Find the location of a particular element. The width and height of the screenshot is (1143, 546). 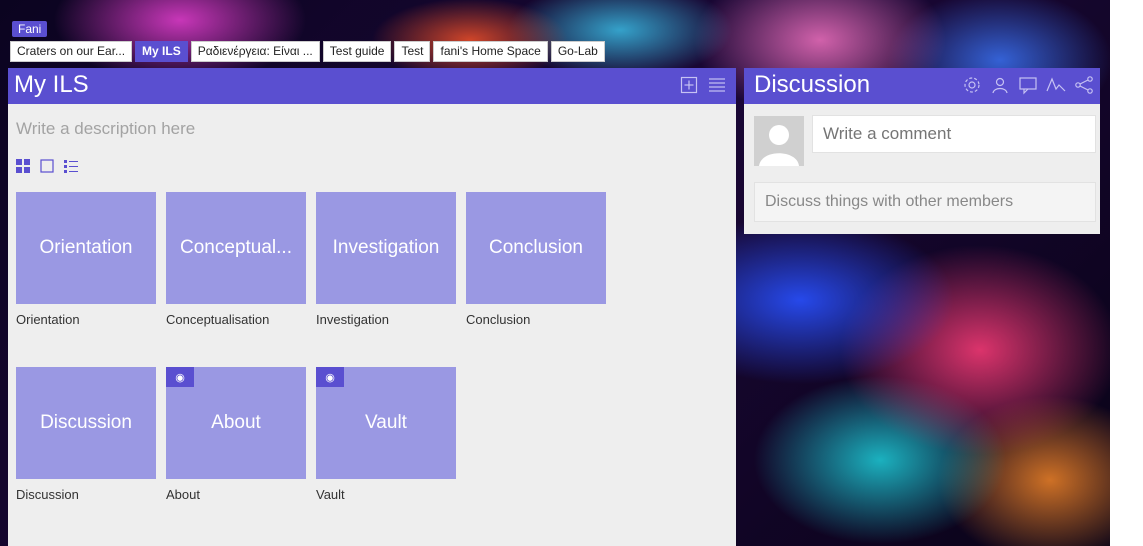

app-card-vault: ◉ Vault Vault is located at coordinates (386, 434).